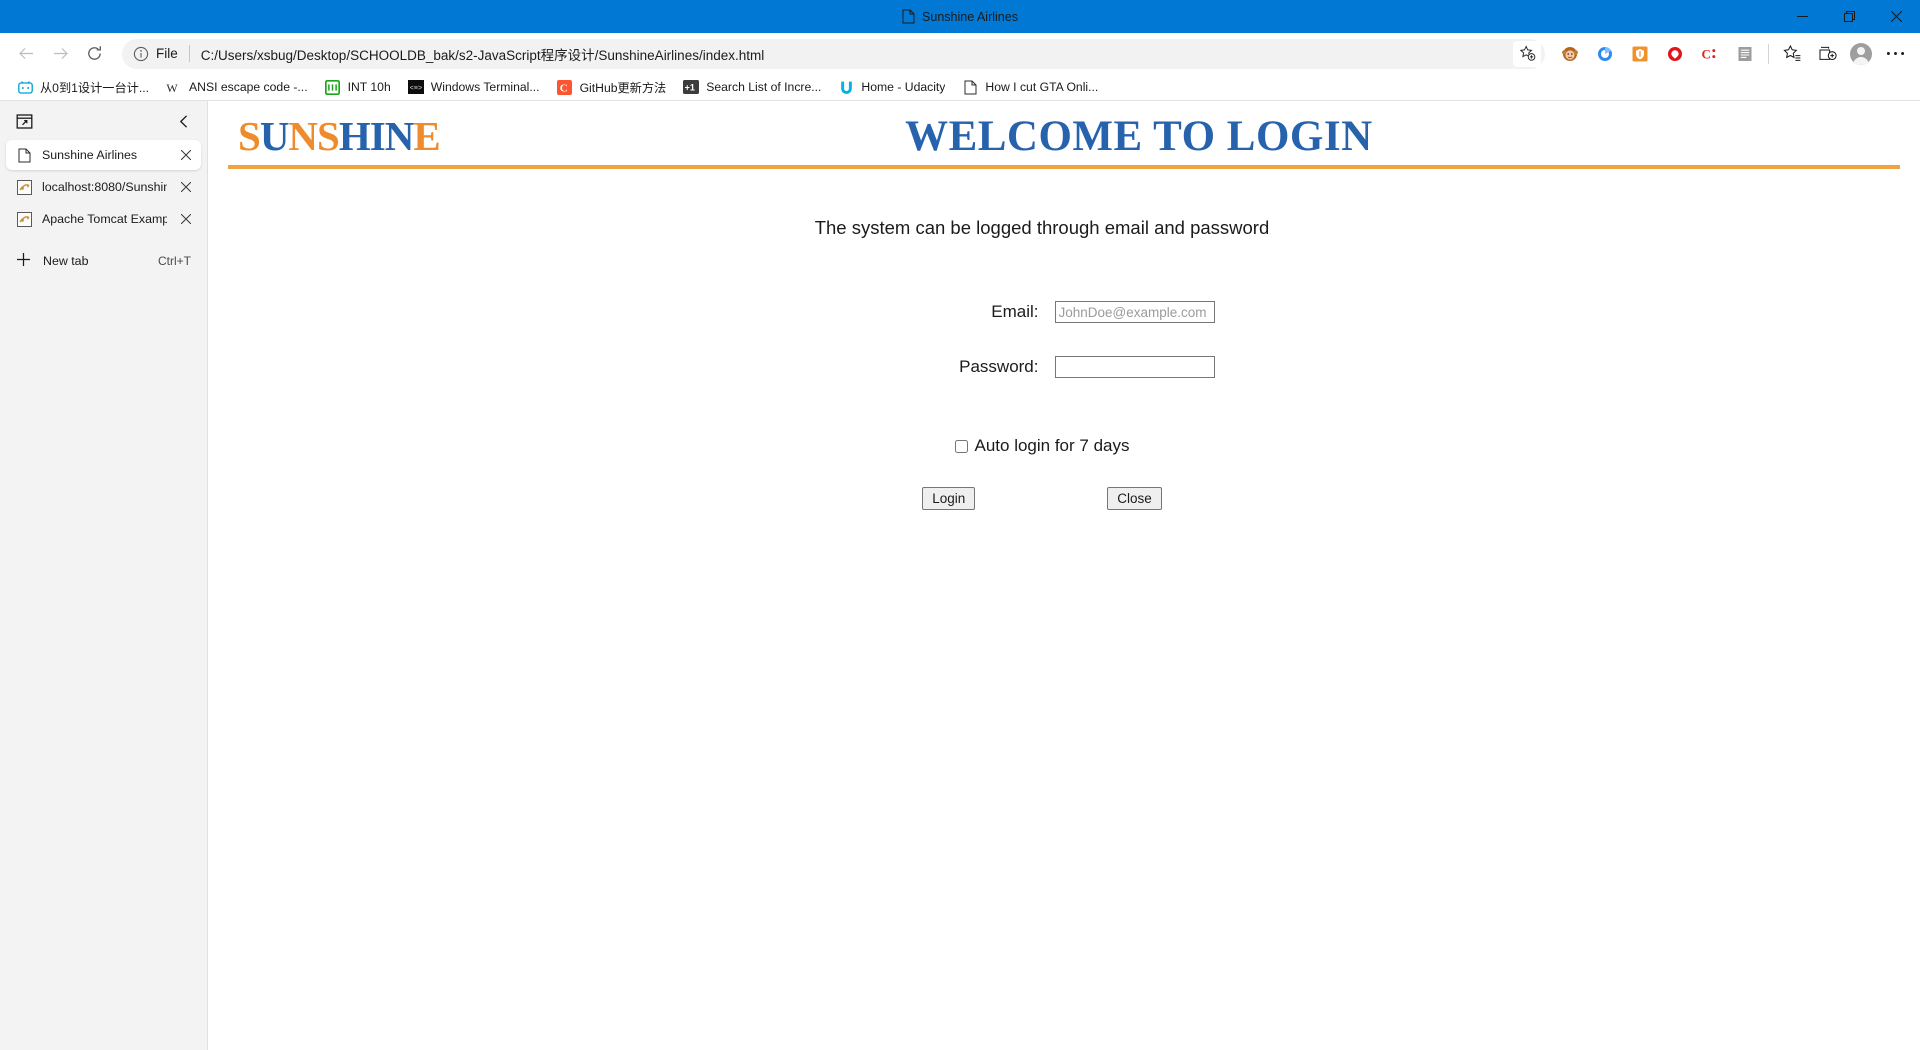 This screenshot has height=1050, width=1920. What do you see at coordinates (1134, 312) in the screenshot?
I see `email-input` at bounding box center [1134, 312].